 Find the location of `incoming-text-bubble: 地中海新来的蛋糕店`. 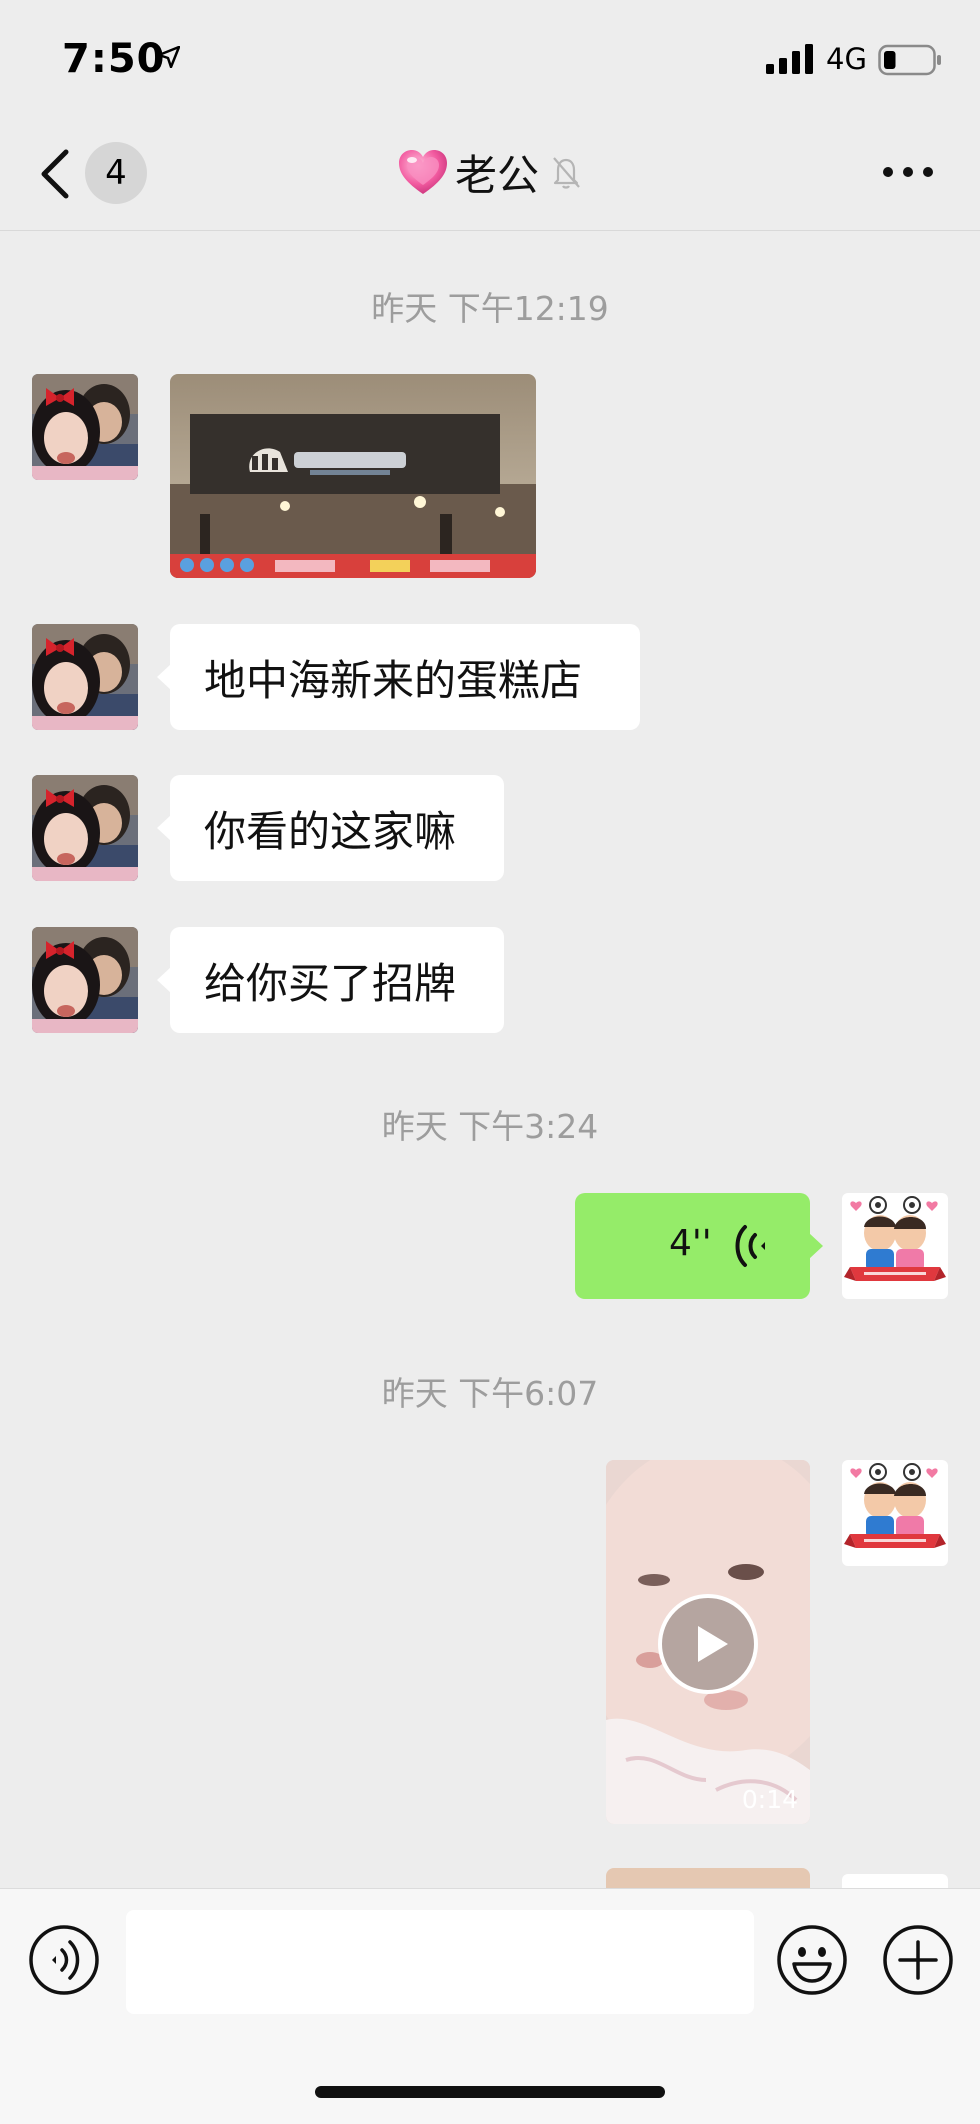

incoming-text-bubble: 地中海新来的蛋糕店 is located at coordinates (398, 677).